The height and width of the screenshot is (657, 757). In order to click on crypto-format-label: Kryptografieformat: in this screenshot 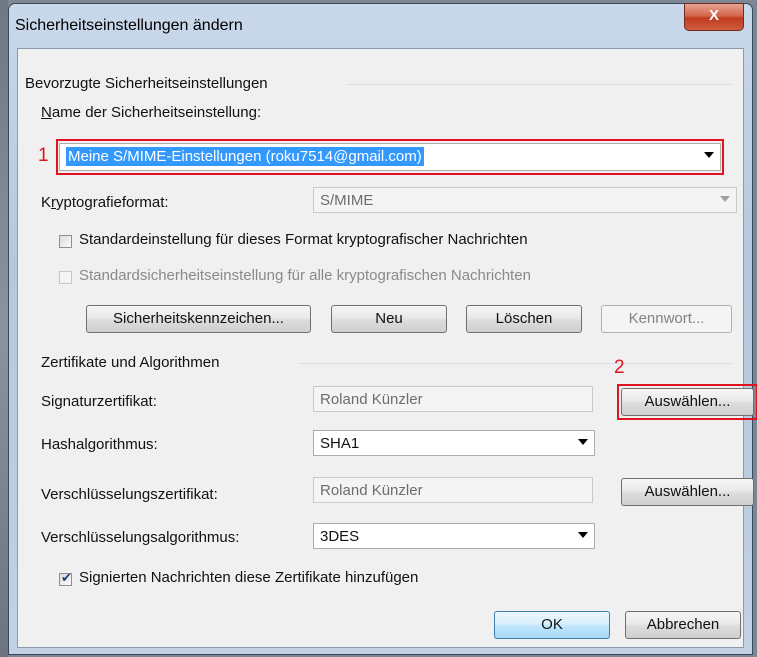, I will do `click(105, 202)`.